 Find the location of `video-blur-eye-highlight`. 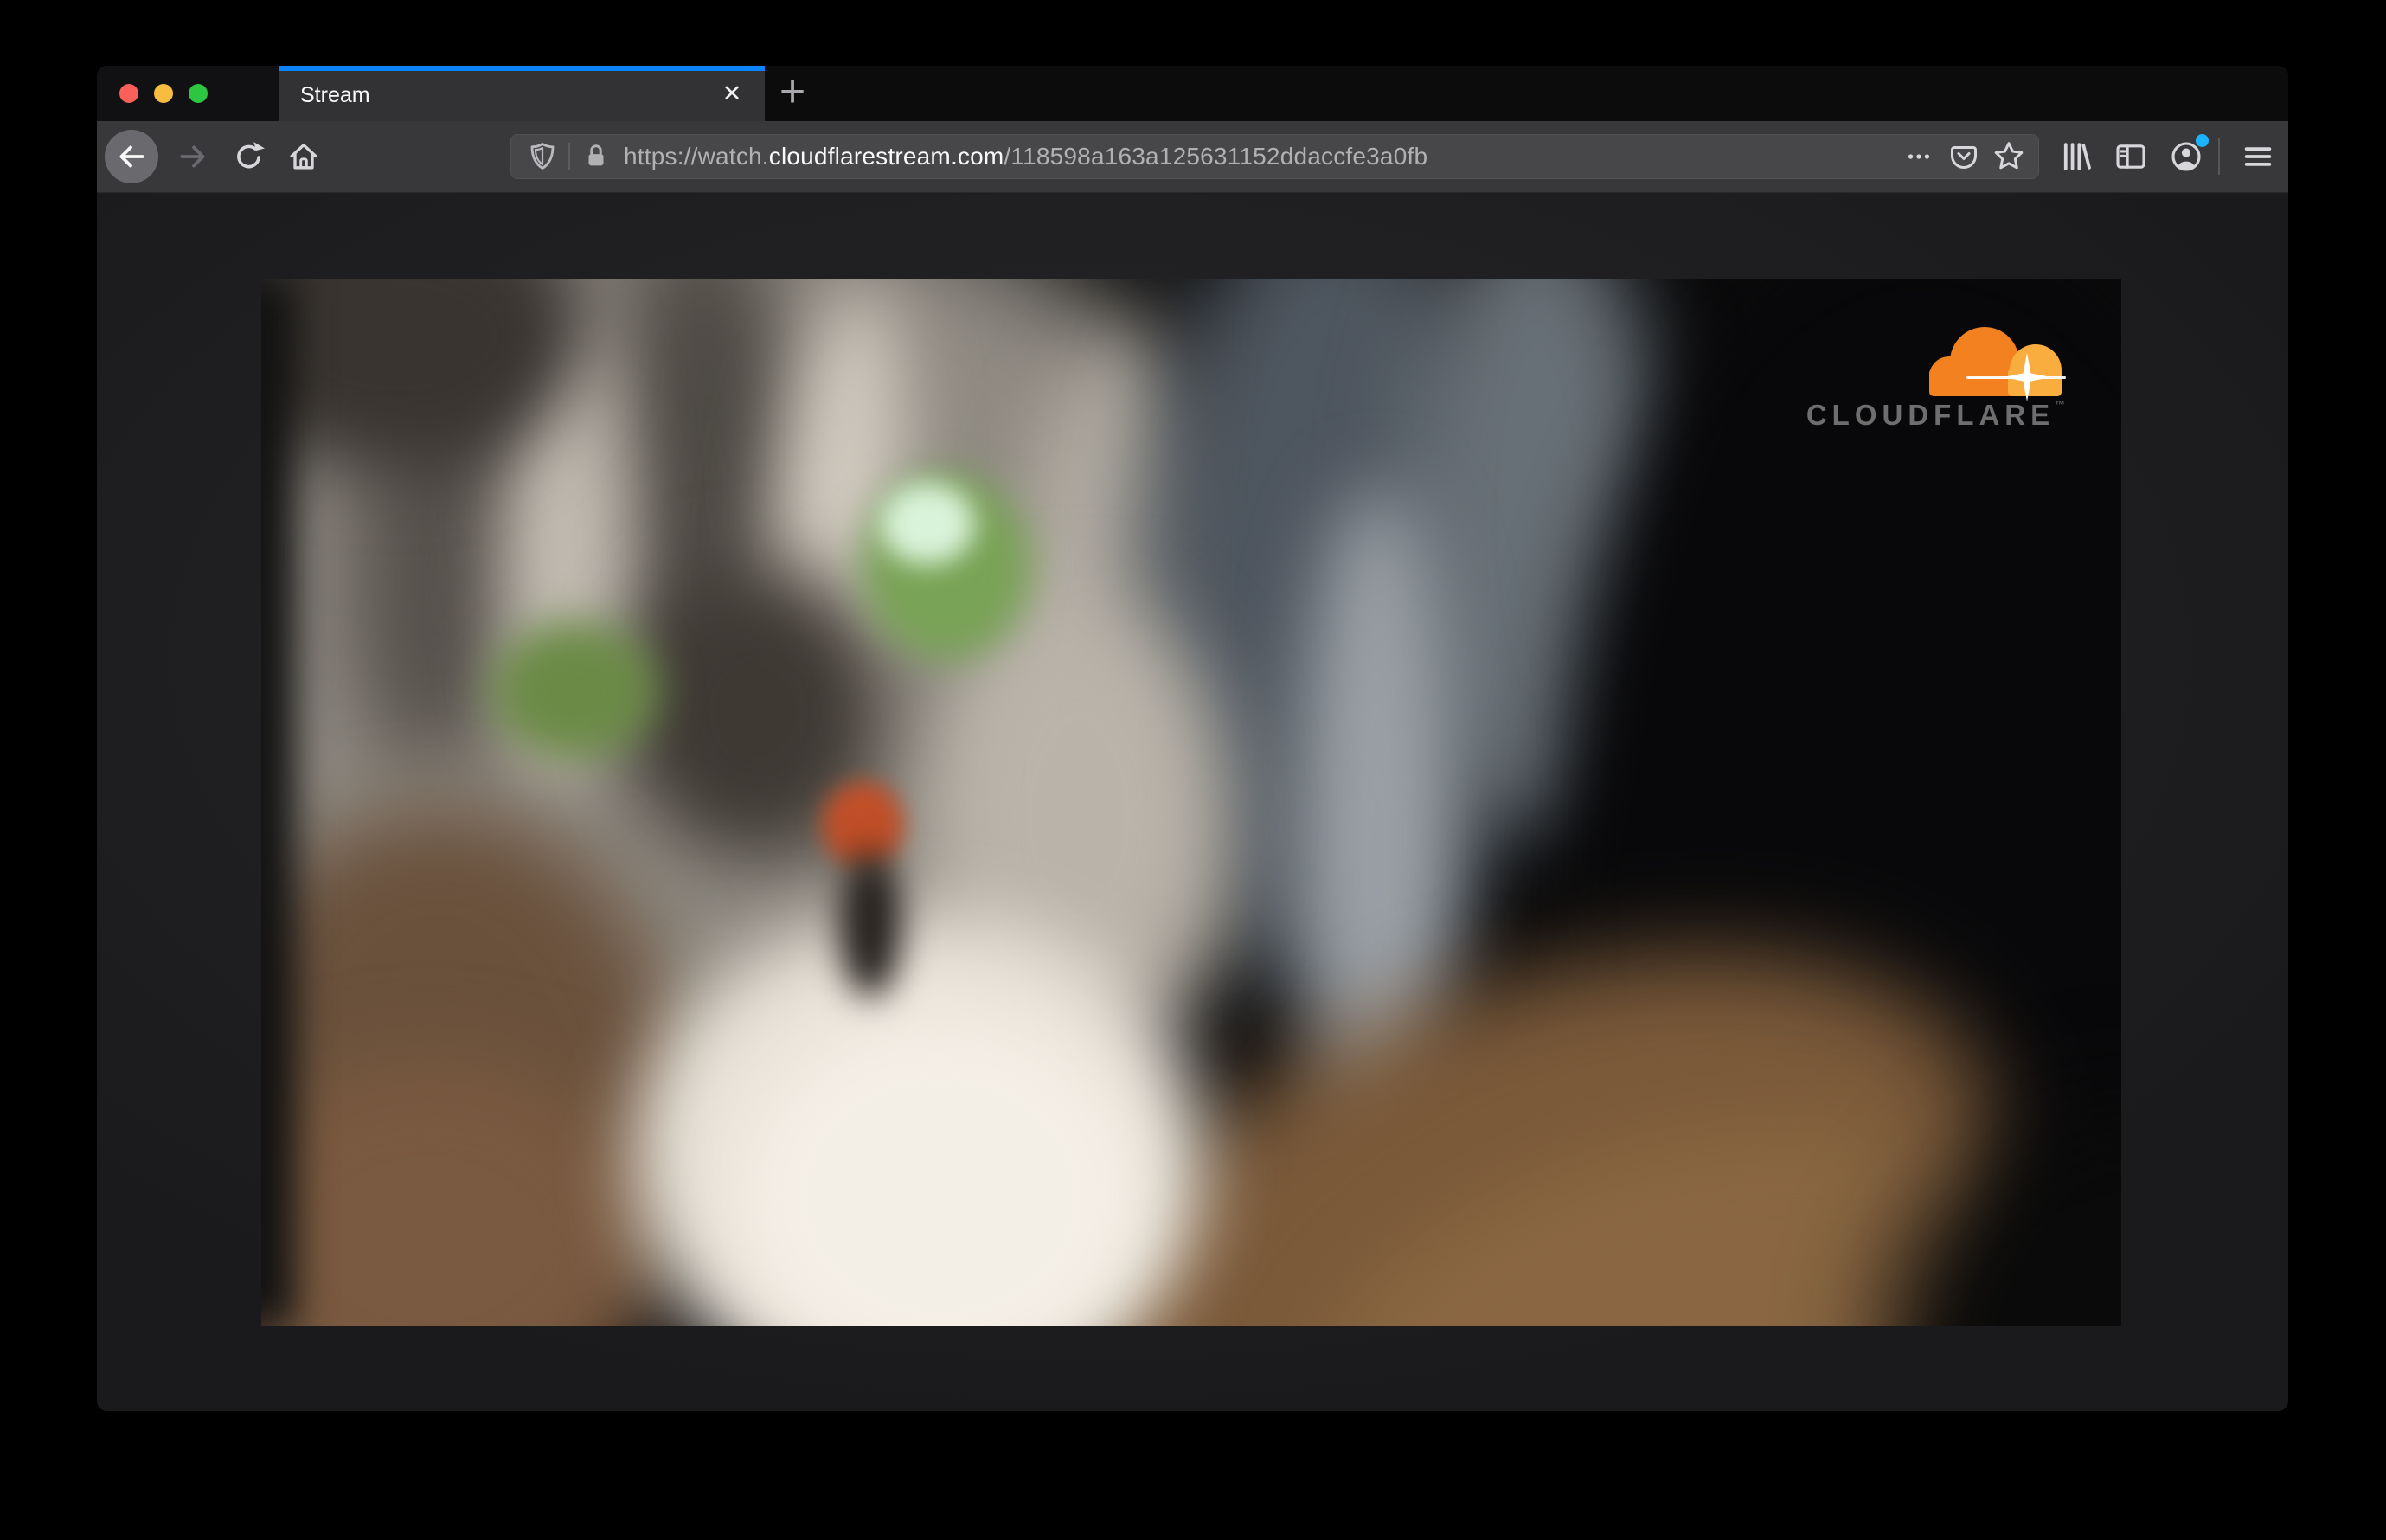

video-blur-eye-highlight is located at coordinates (927, 524).